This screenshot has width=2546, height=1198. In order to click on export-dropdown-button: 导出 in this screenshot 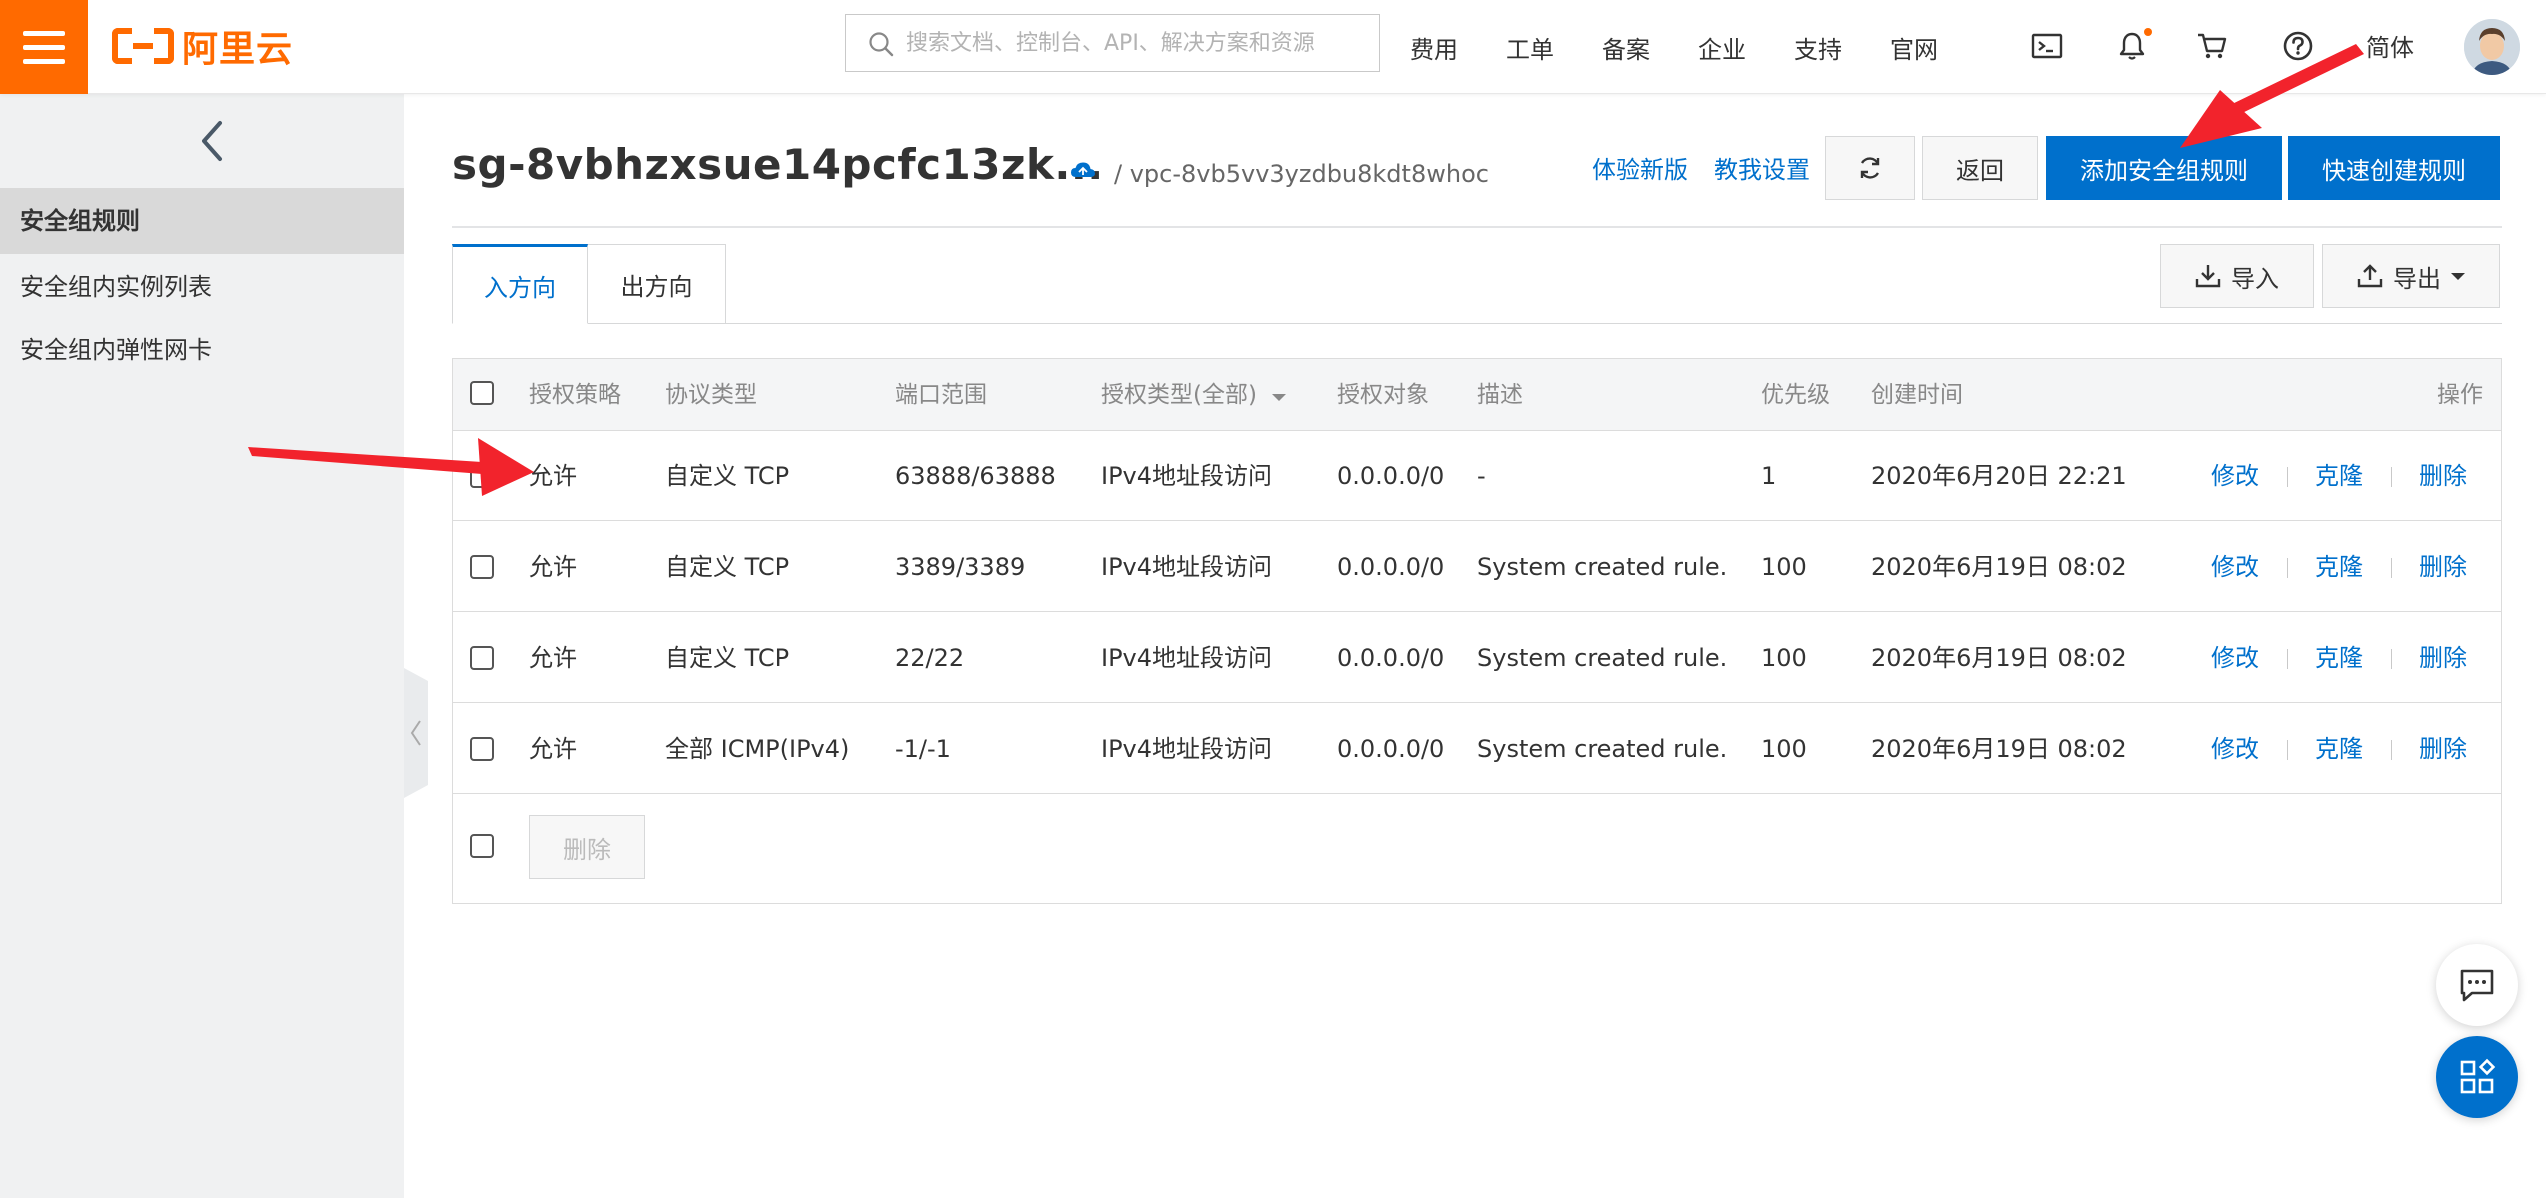, I will do `click(2411, 276)`.